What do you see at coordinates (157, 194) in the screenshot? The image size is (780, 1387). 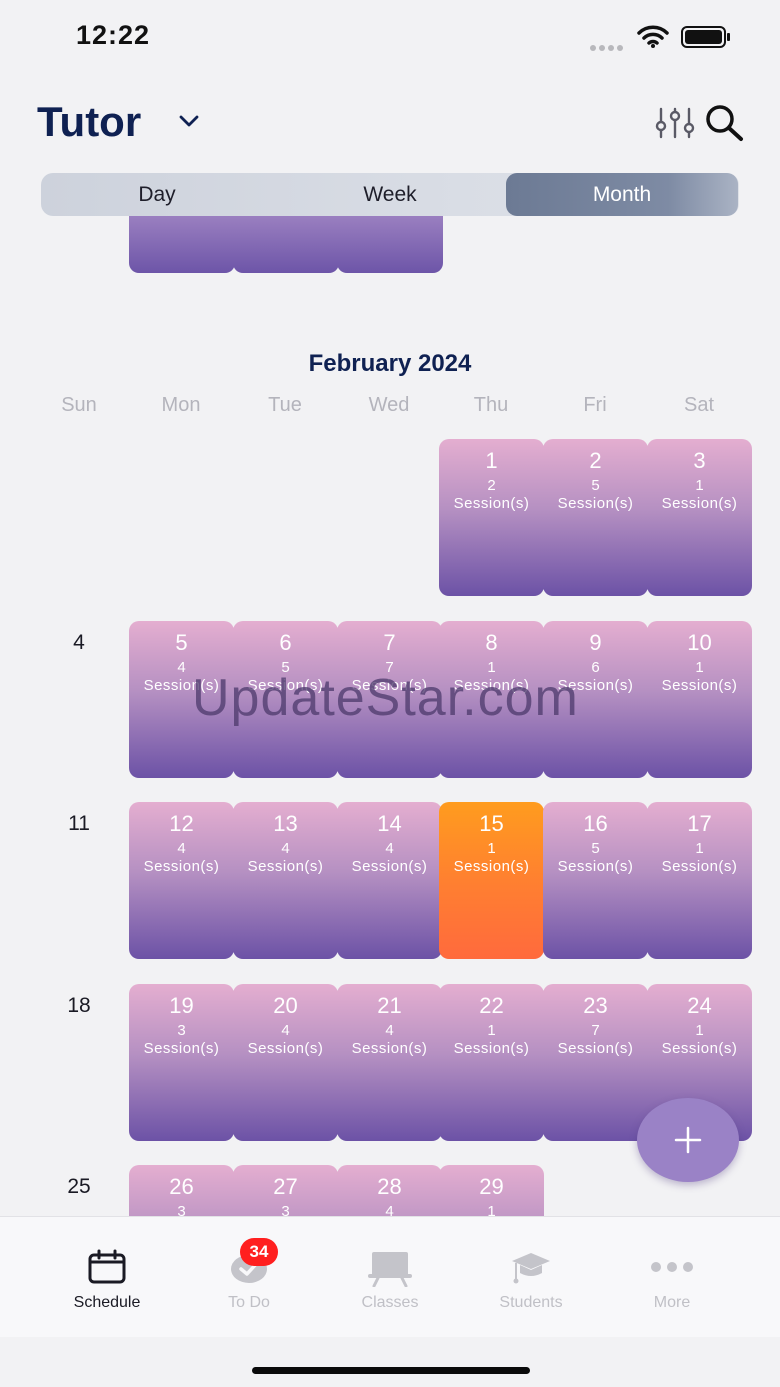 I see `day-view-tab: Day` at bounding box center [157, 194].